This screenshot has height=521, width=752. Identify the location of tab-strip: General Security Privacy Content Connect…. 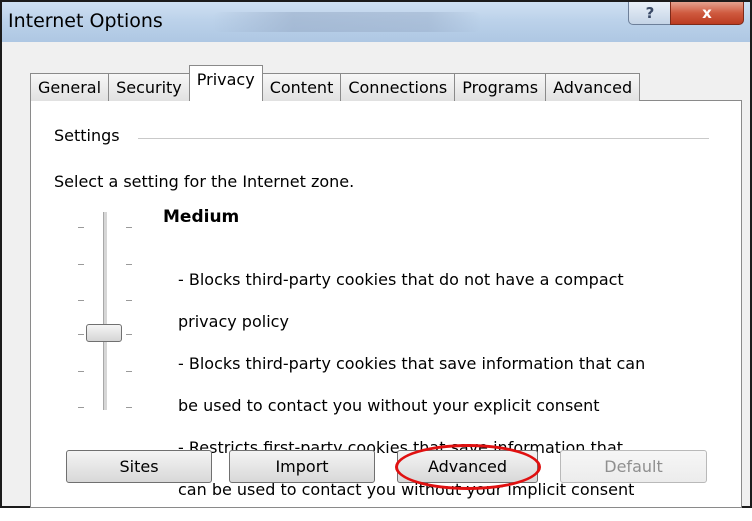
(335, 83).